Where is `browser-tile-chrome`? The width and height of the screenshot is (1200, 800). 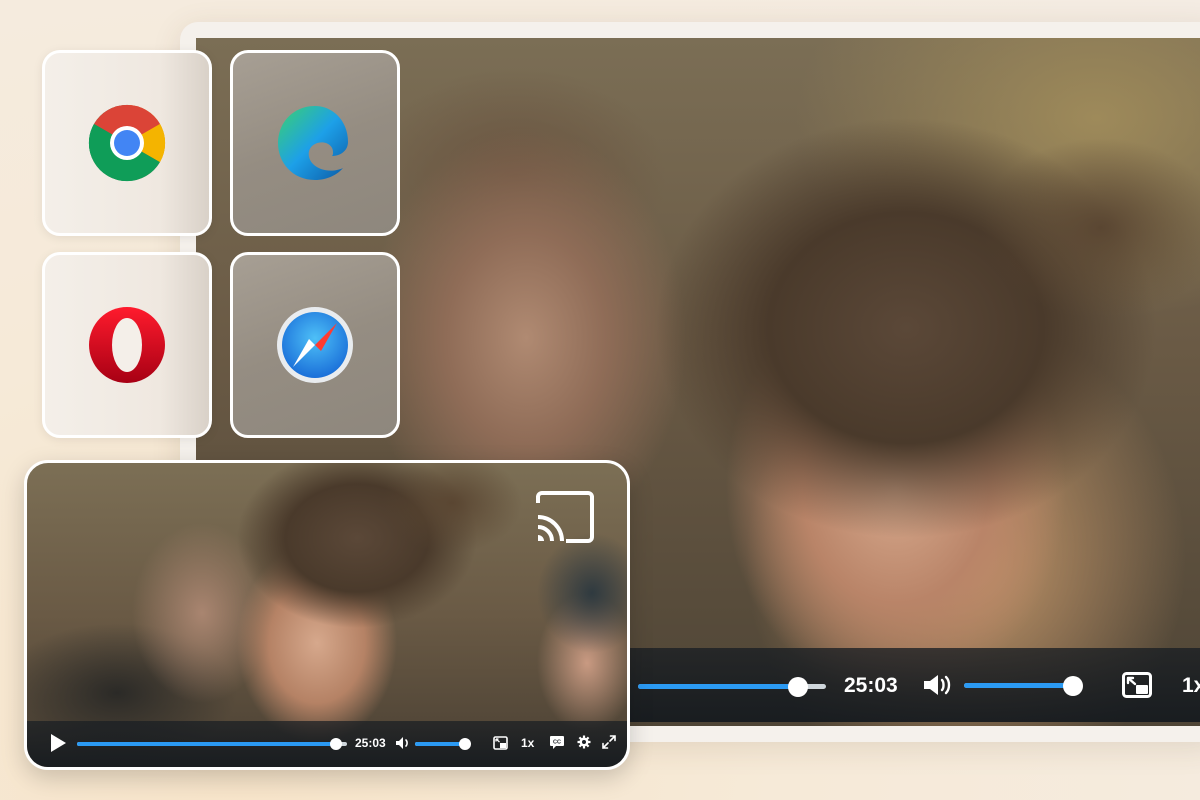
browser-tile-chrome is located at coordinates (127, 143).